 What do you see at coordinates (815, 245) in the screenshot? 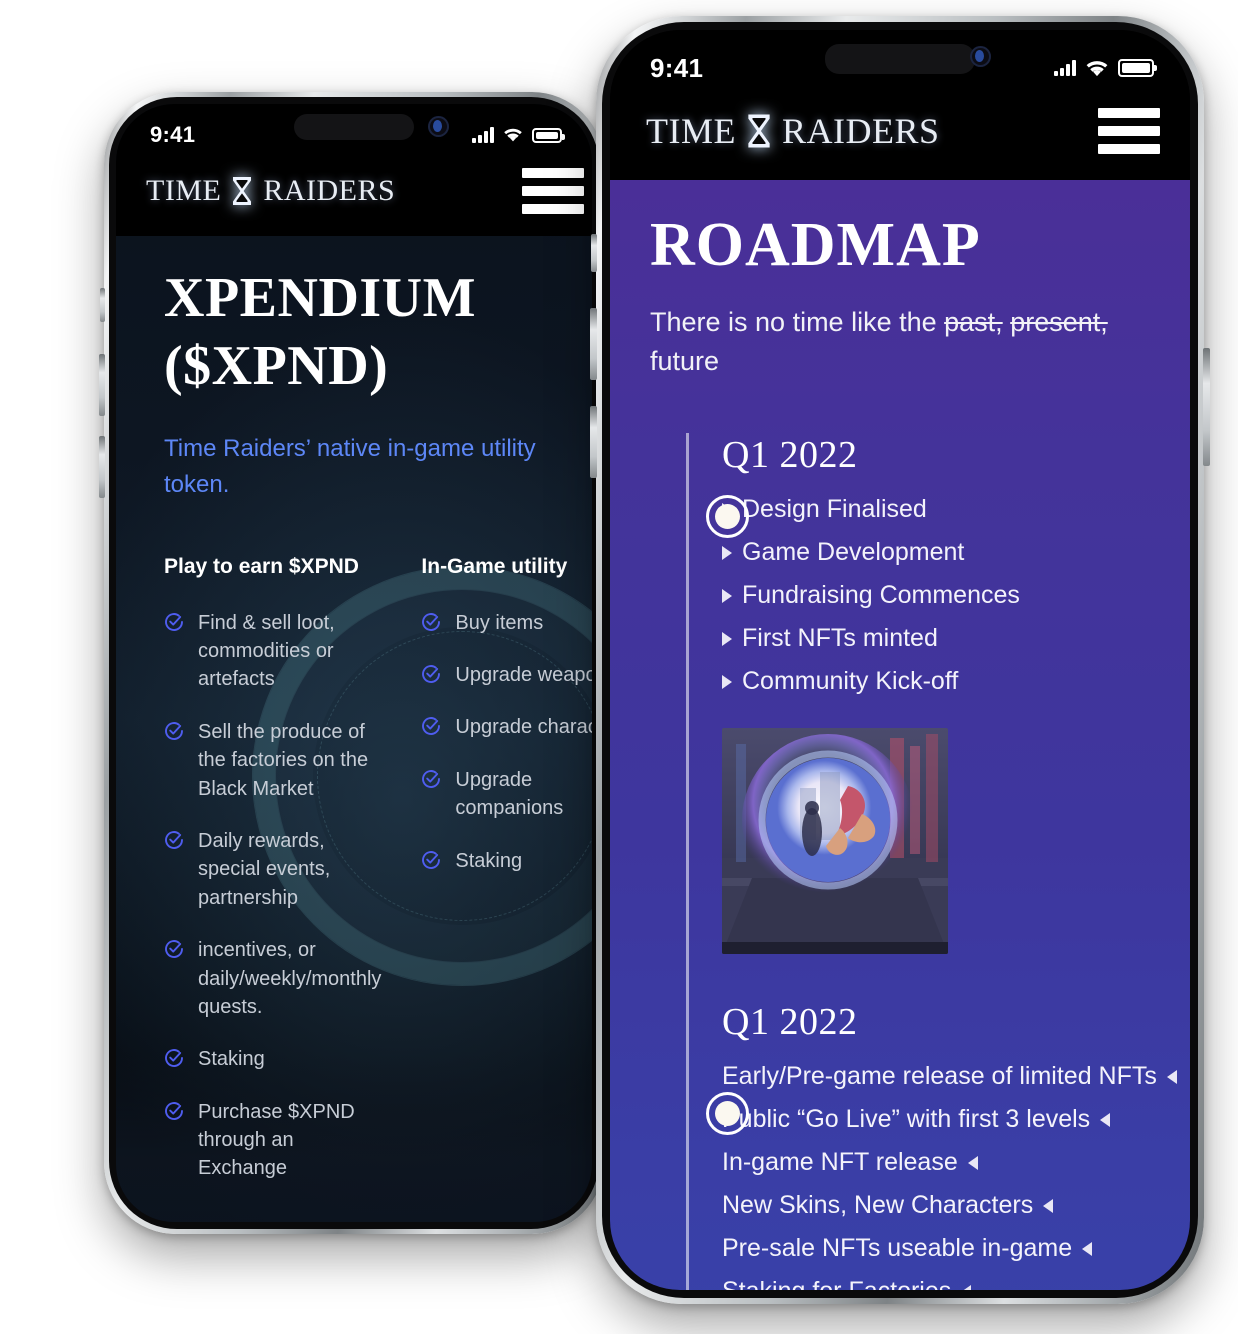
I see `page-title-front: ROADMAP` at bounding box center [815, 245].